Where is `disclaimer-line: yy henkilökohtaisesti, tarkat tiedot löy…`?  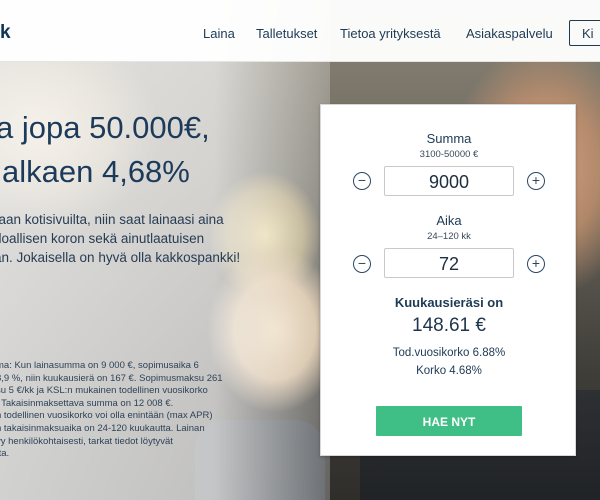
disclaimer-line: yy henkilökohtaisesti, tarkat tiedot löy… is located at coordinates (86, 441).